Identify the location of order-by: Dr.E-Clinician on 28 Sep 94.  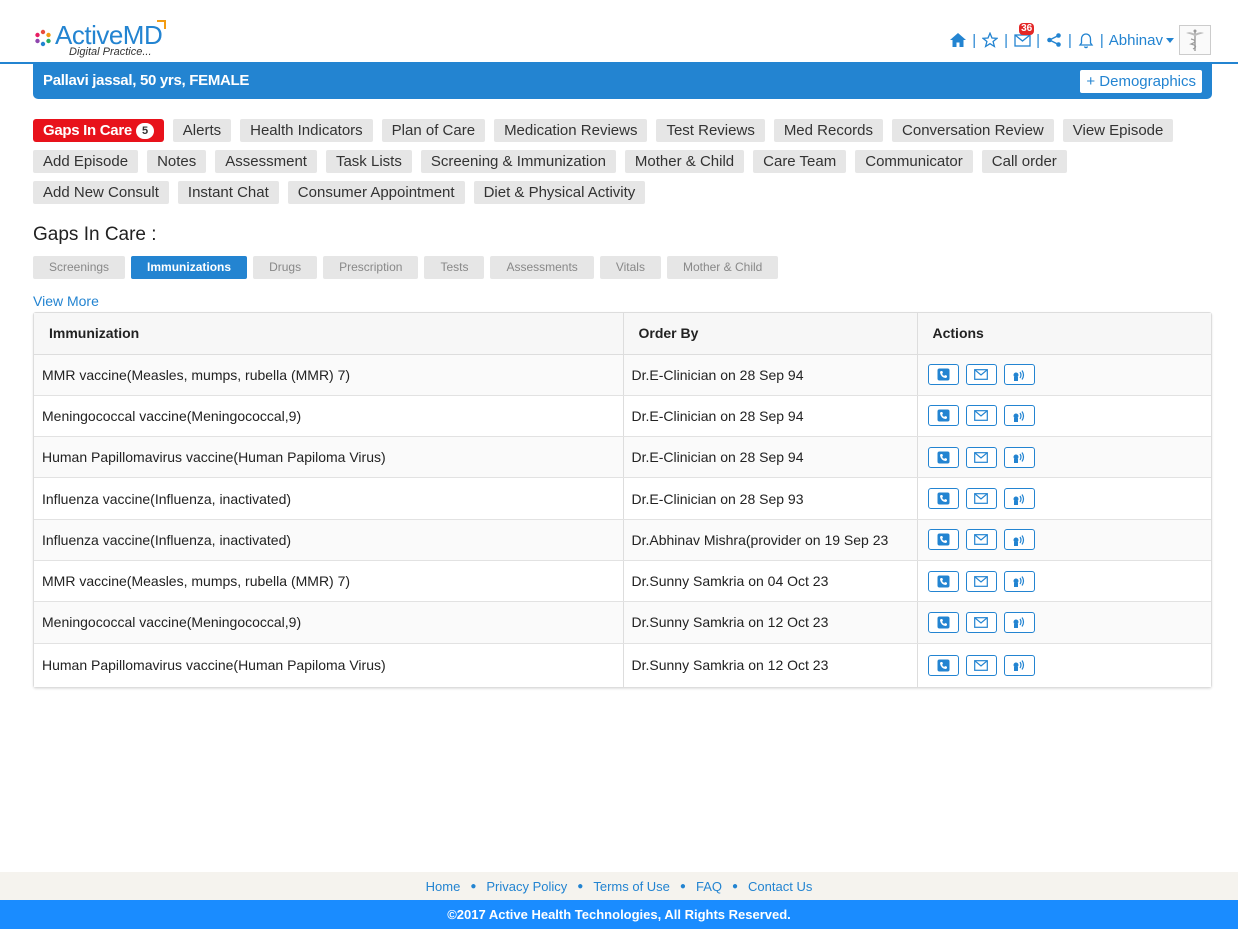
(770, 375).